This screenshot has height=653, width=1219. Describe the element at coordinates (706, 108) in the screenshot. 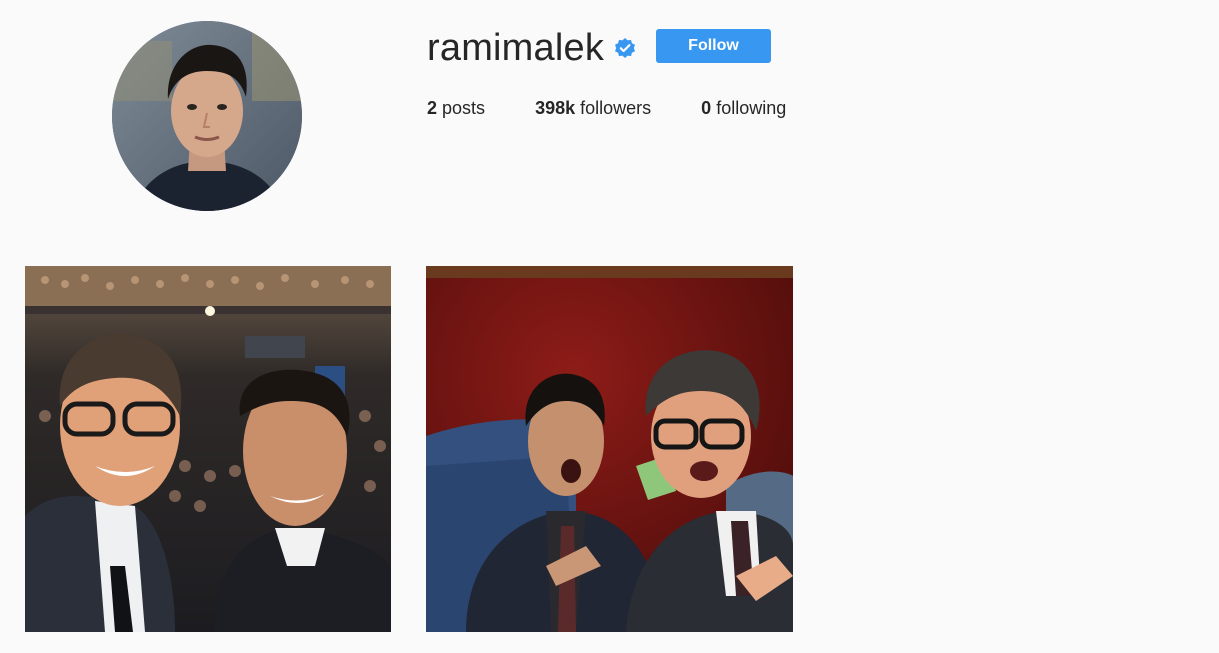

I see `following-count: 0` at that location.